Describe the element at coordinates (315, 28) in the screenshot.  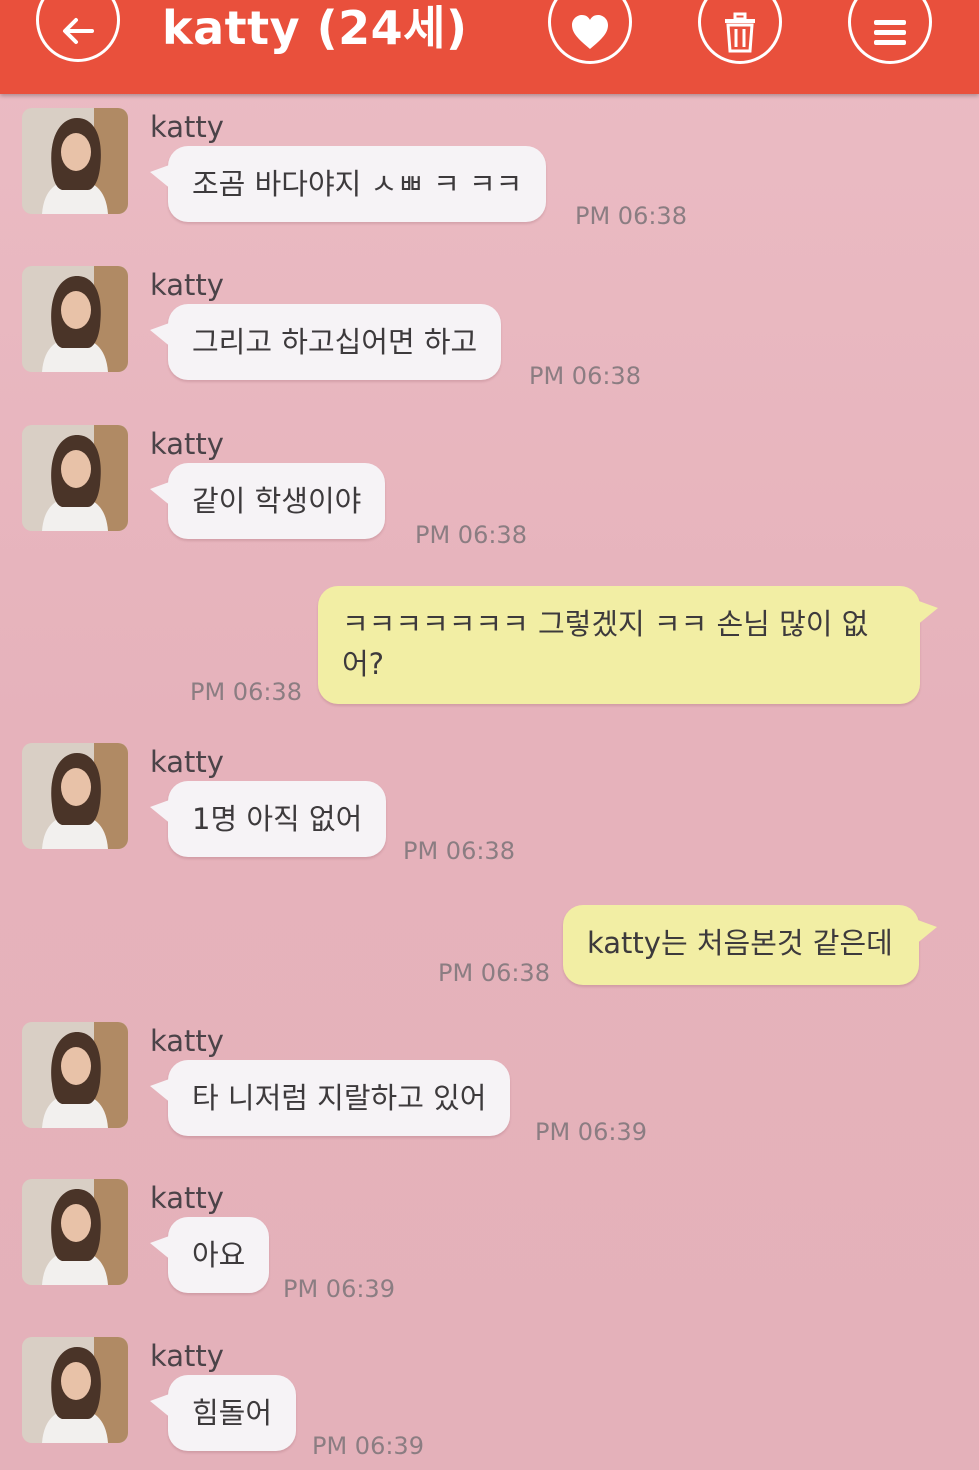
I see `chat-title: katty (24세)` at that location.